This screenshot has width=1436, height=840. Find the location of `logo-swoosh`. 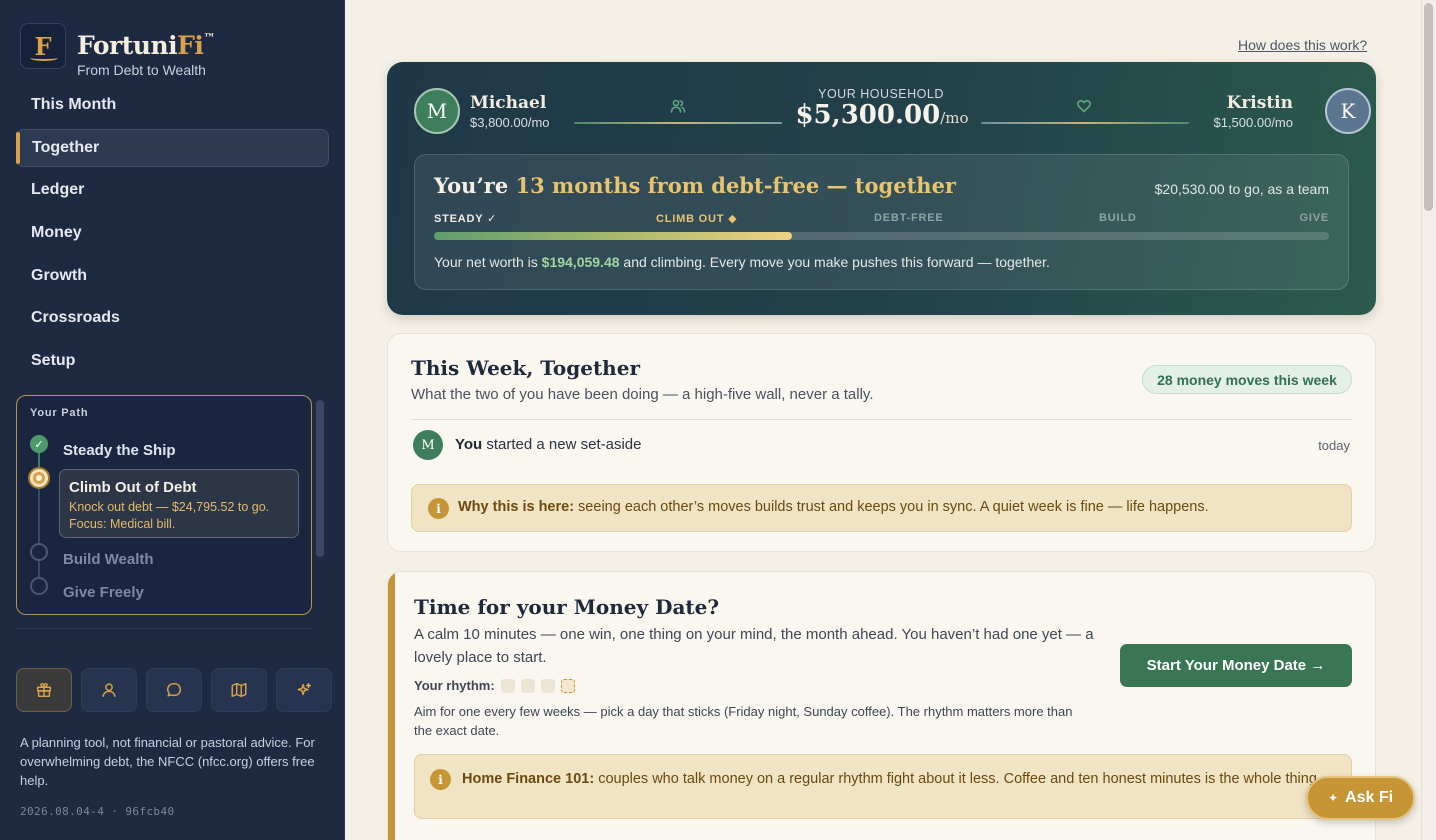

logo-swoosh is located at coordinates (44, 58).